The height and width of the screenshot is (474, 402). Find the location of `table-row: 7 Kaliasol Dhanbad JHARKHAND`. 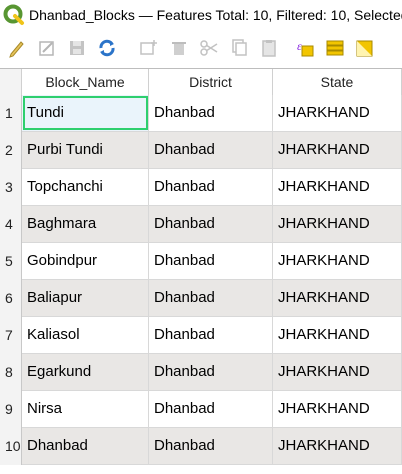

table-row: 7 Kaliasol Dhanbad JHARKHAND is located at coordinates (201, 335).